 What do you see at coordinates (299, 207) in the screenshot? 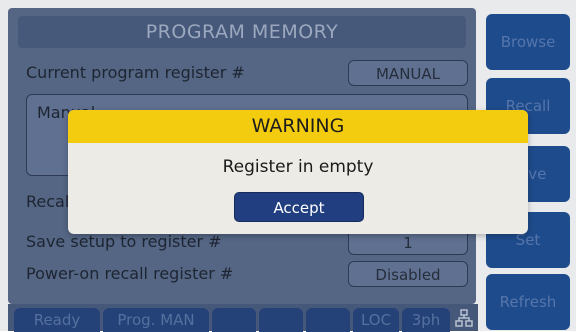
I see `accept-button: Accept` at bounding box center [299, 207].